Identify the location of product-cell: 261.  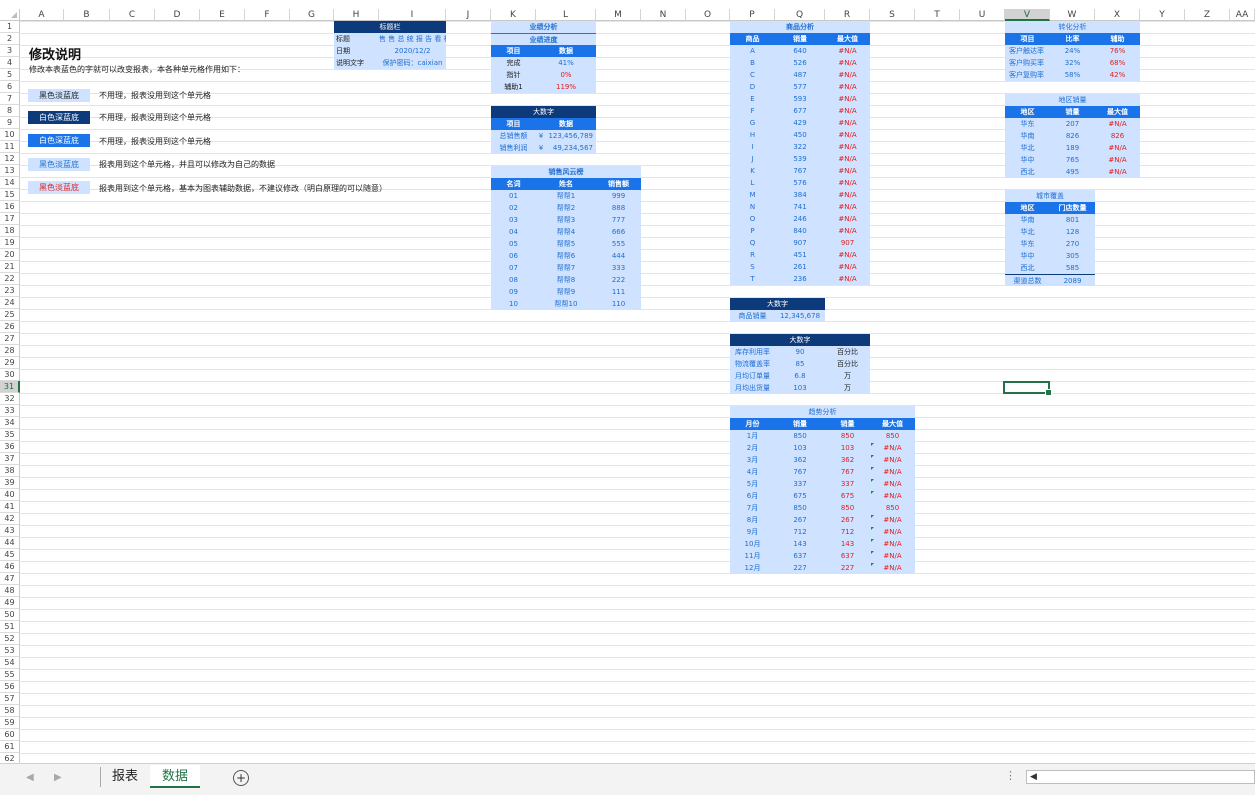
(800, 267).